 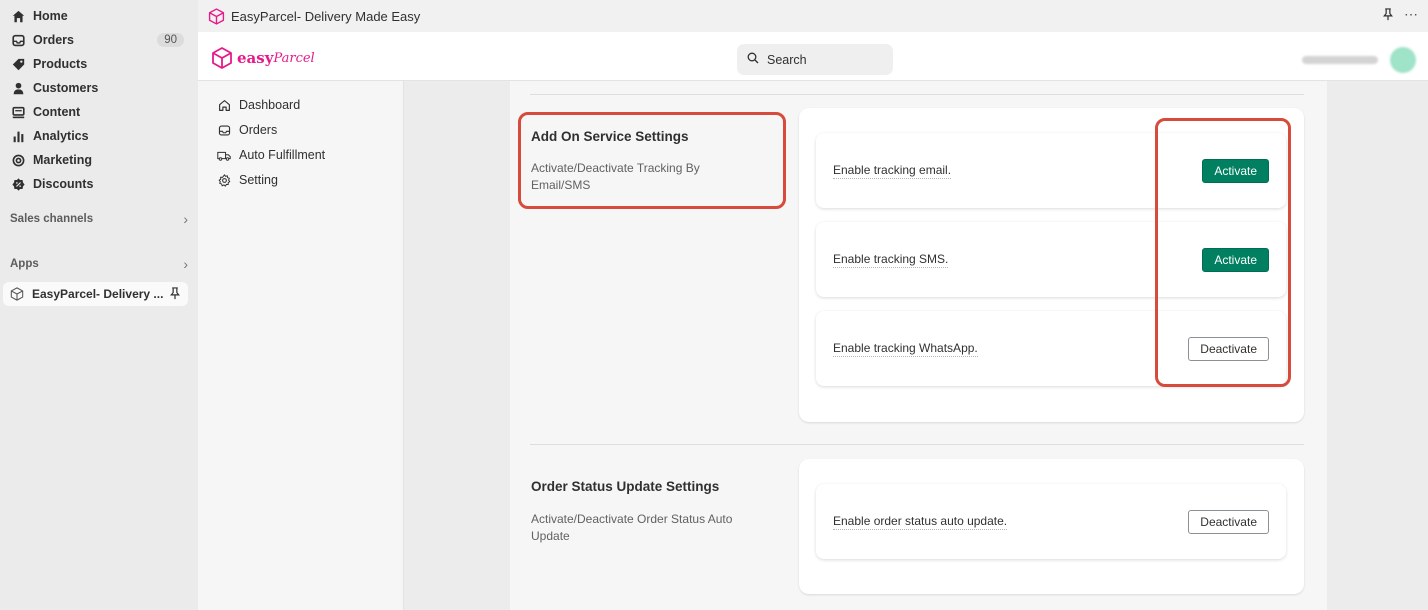 I want to click on side-item-orders: Orders, so click(x=247, y=130).